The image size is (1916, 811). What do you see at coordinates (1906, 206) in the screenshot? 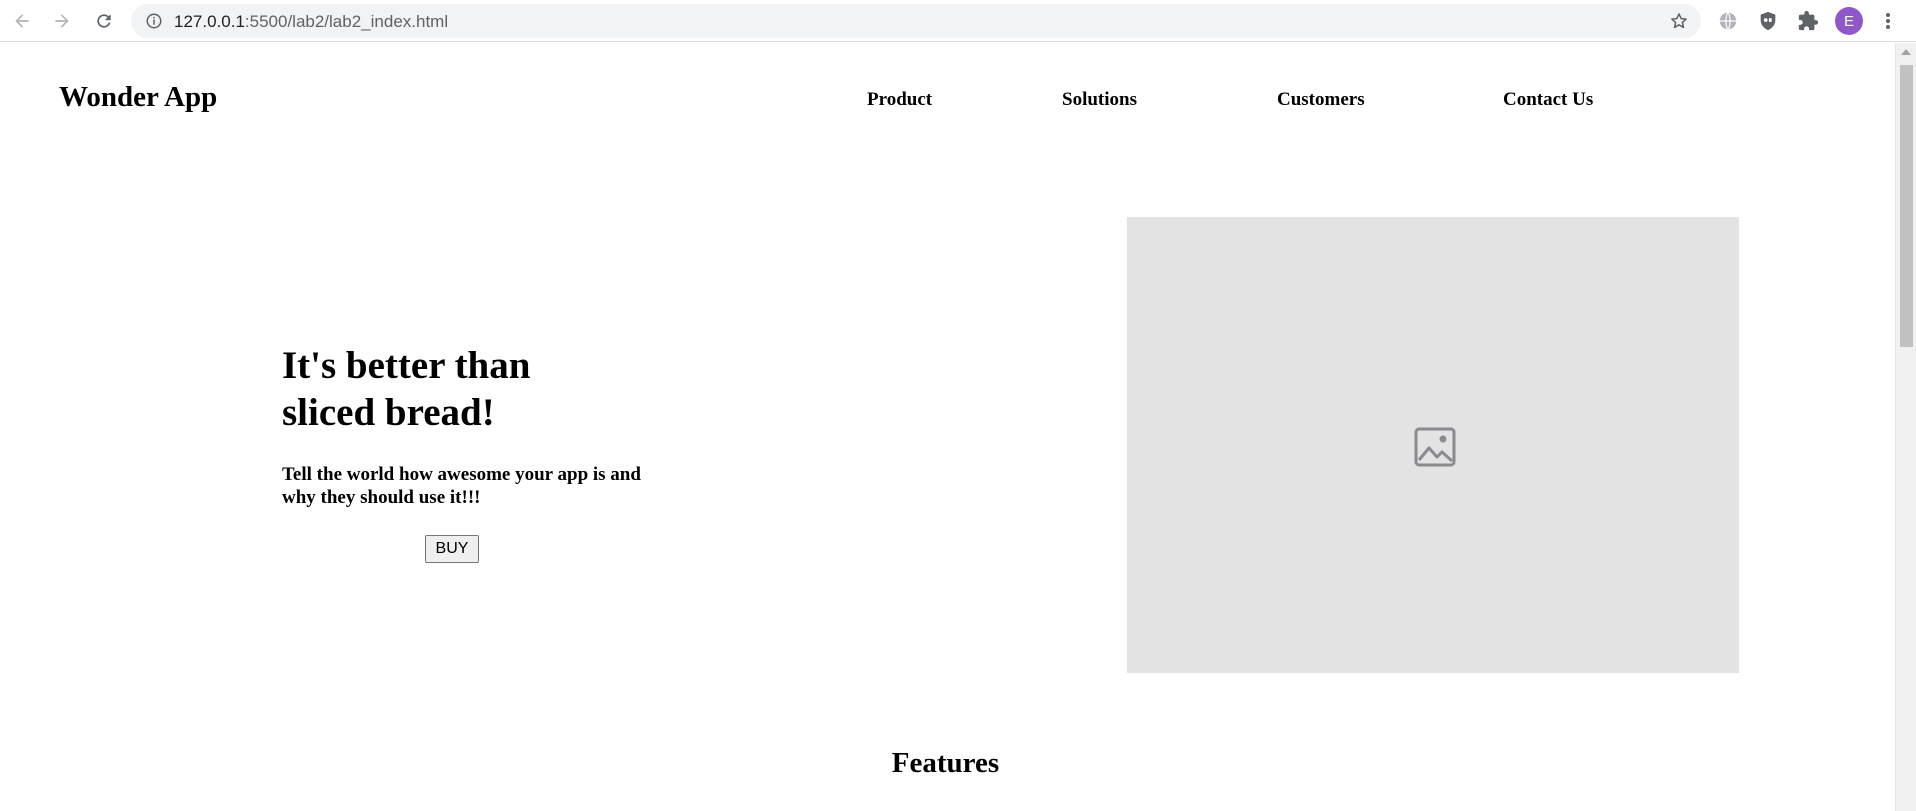
I see `scrollbar-thumb` at bounding box center [1906, 206].